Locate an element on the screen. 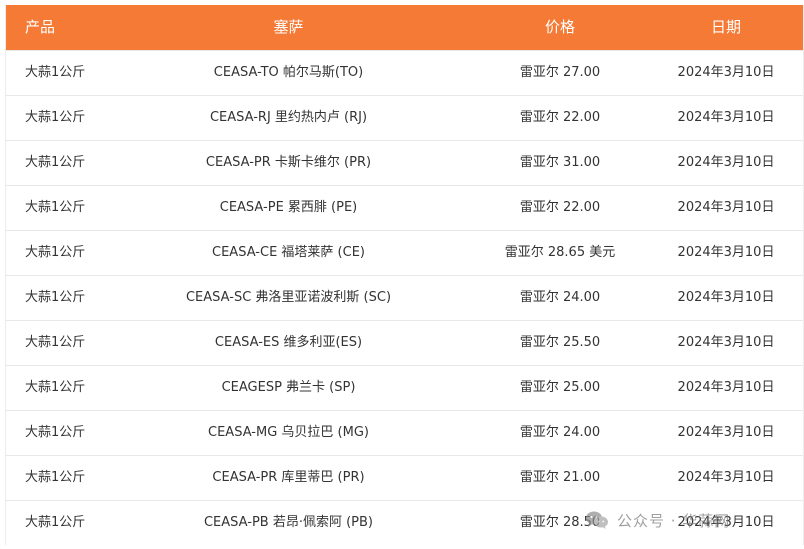 The width and height of the screenshot is (804, 549). wechat-icon is located at coordinates (597, 520).